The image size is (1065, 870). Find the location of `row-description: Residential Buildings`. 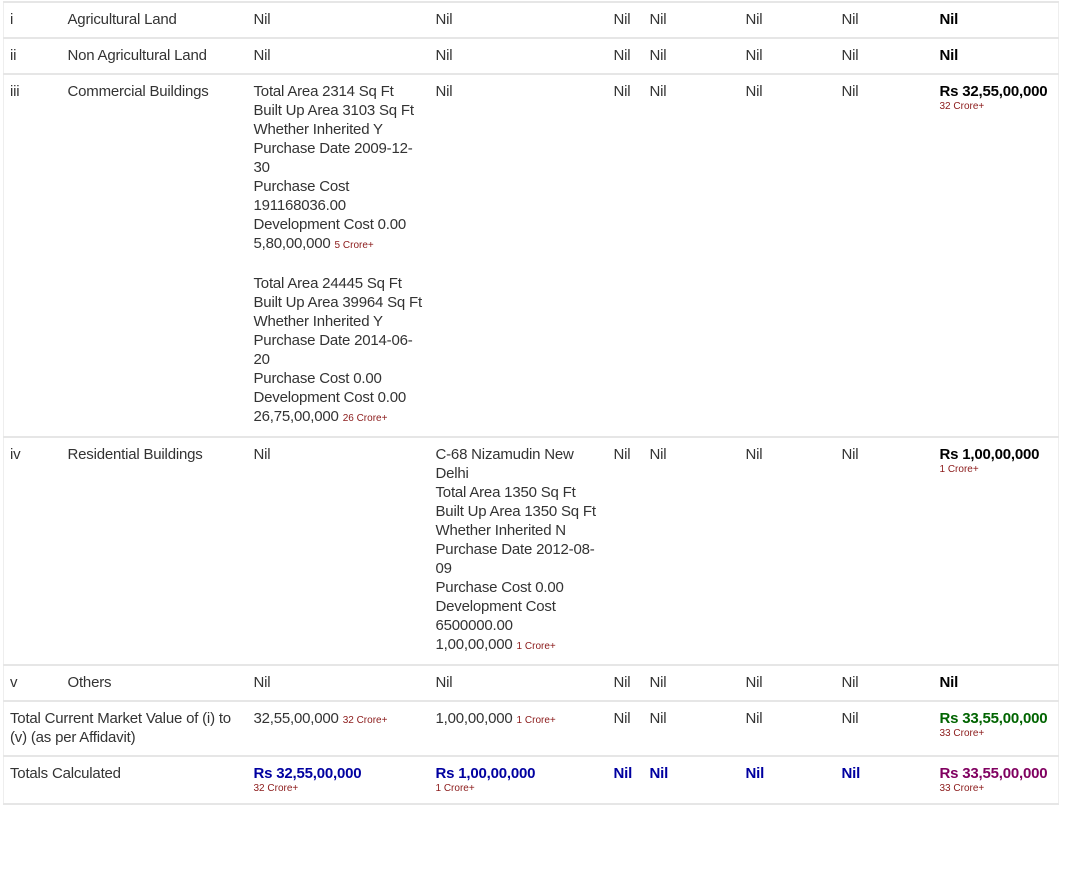

row-description: Residential Buildings is located at coordinates (135, 454).